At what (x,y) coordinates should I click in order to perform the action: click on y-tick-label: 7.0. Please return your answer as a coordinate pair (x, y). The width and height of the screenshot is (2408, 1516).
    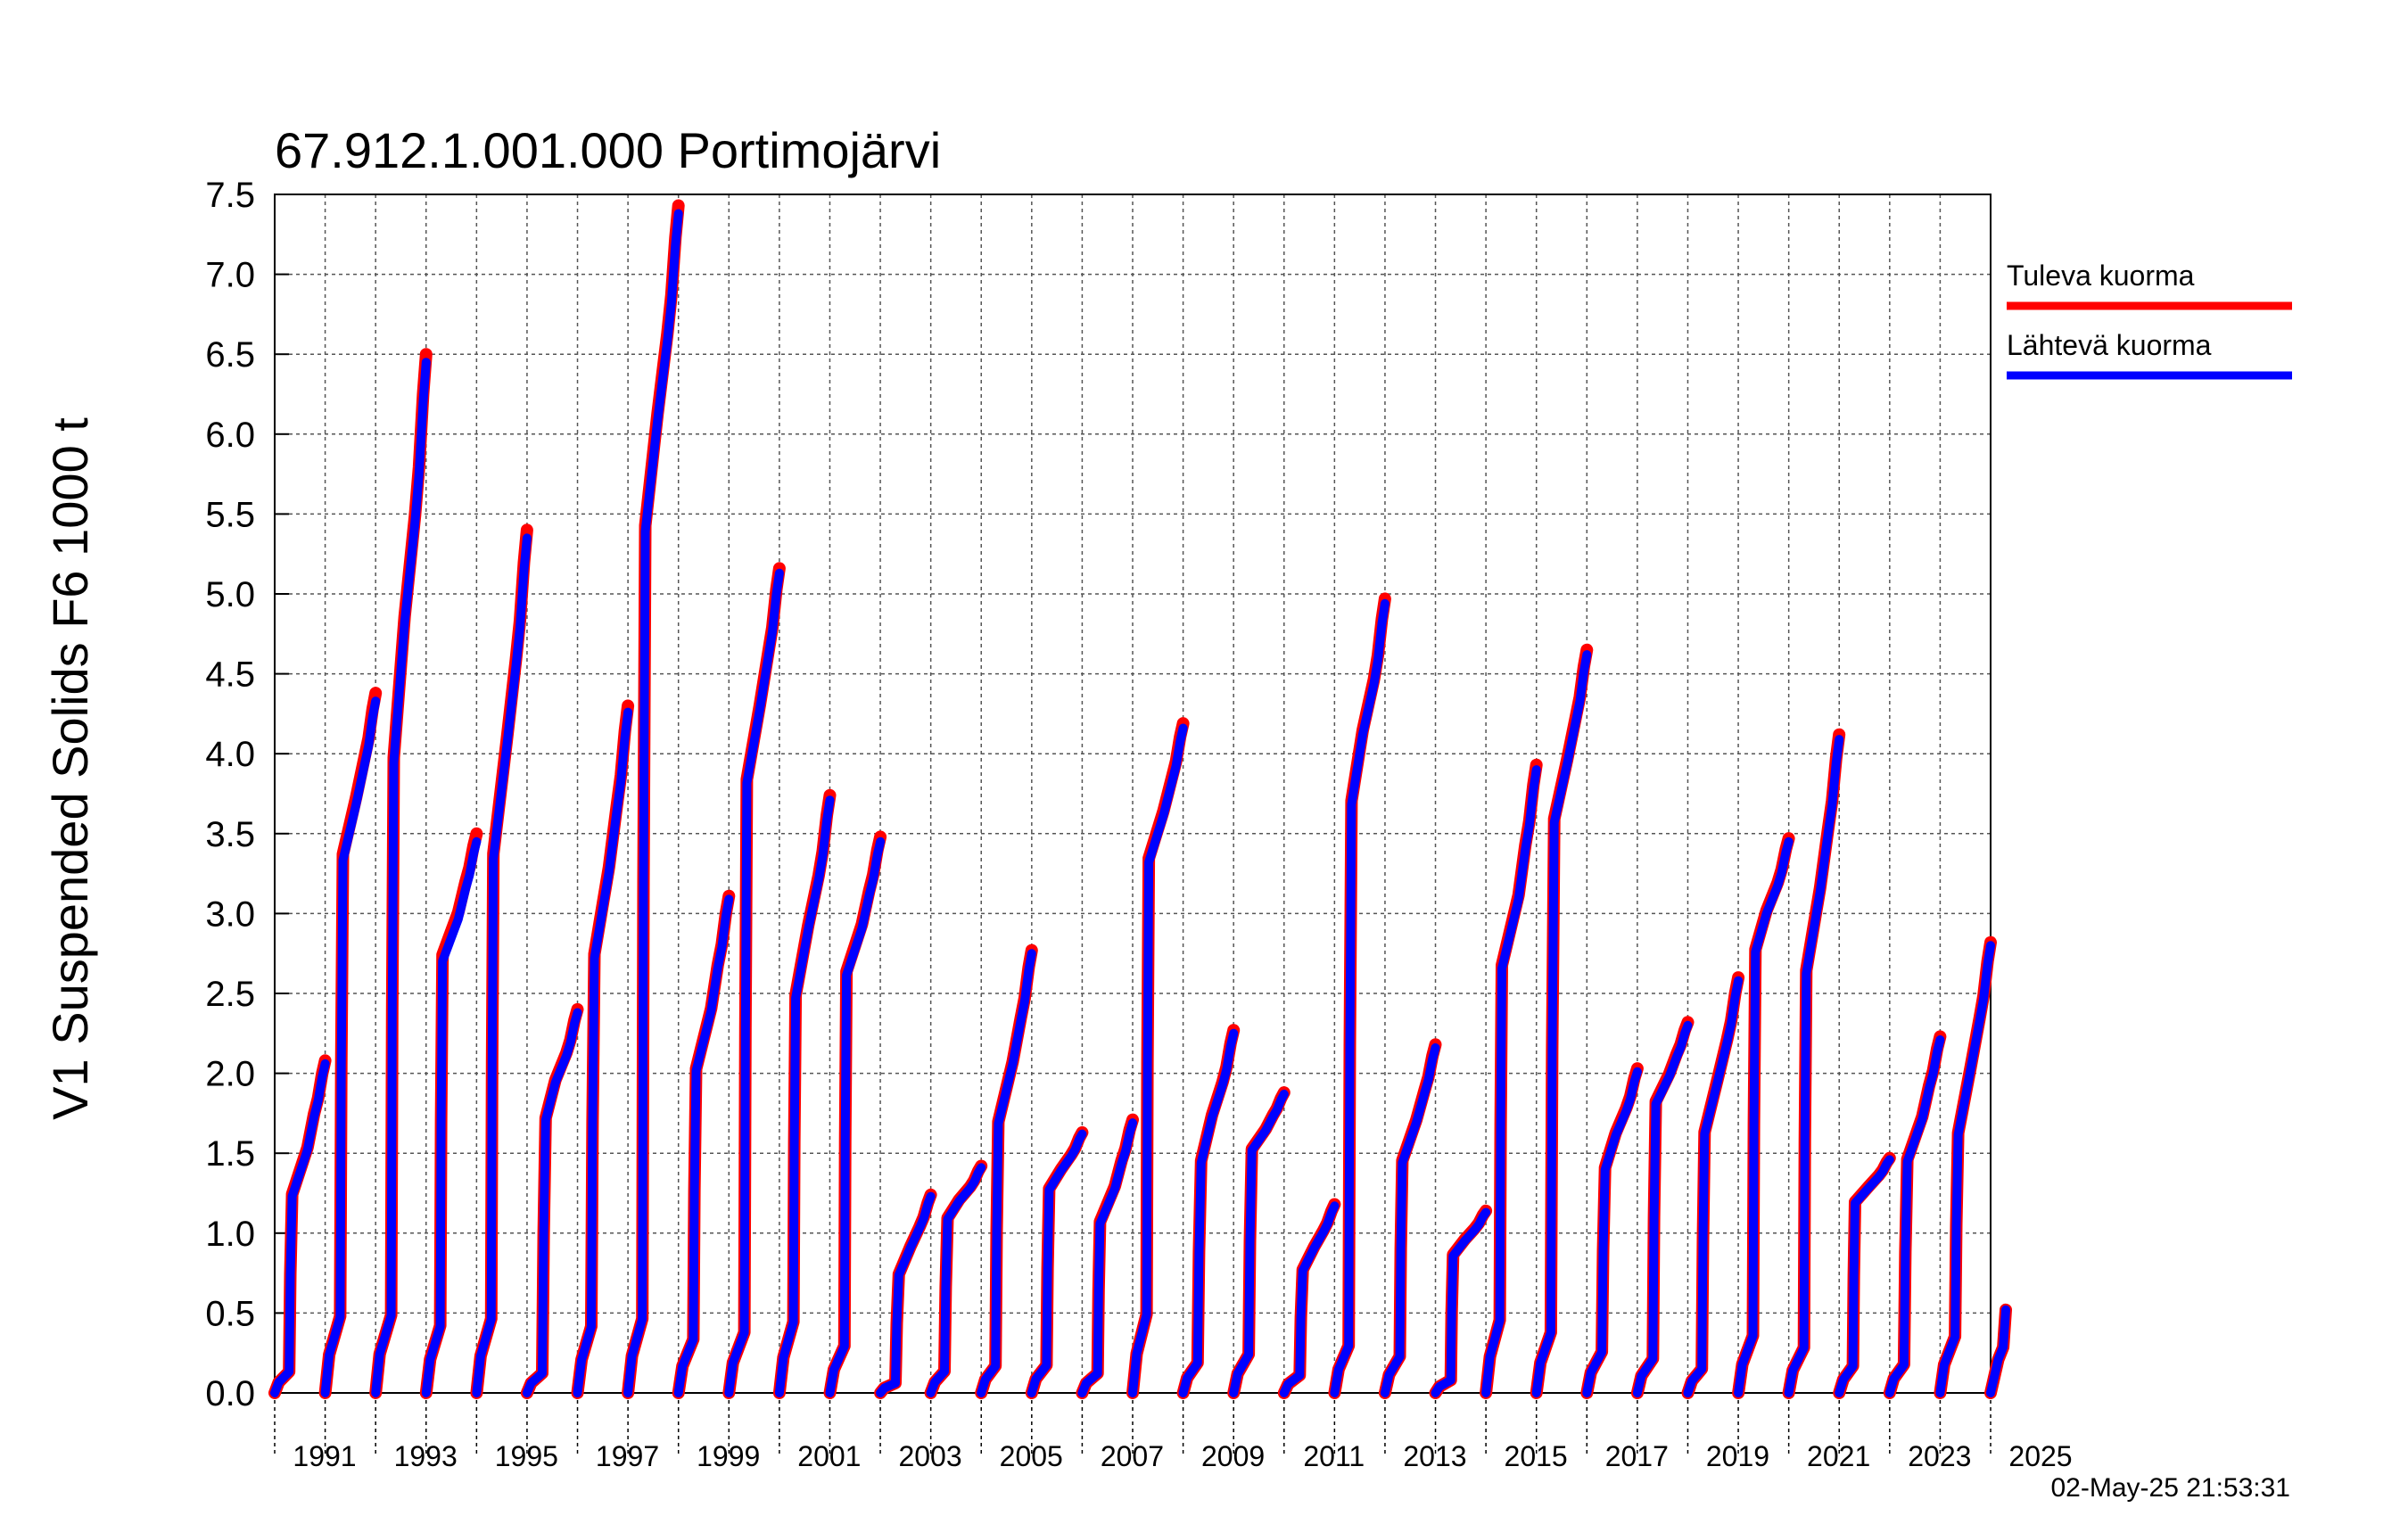
    Looking at the image, I should click on (230, 275).